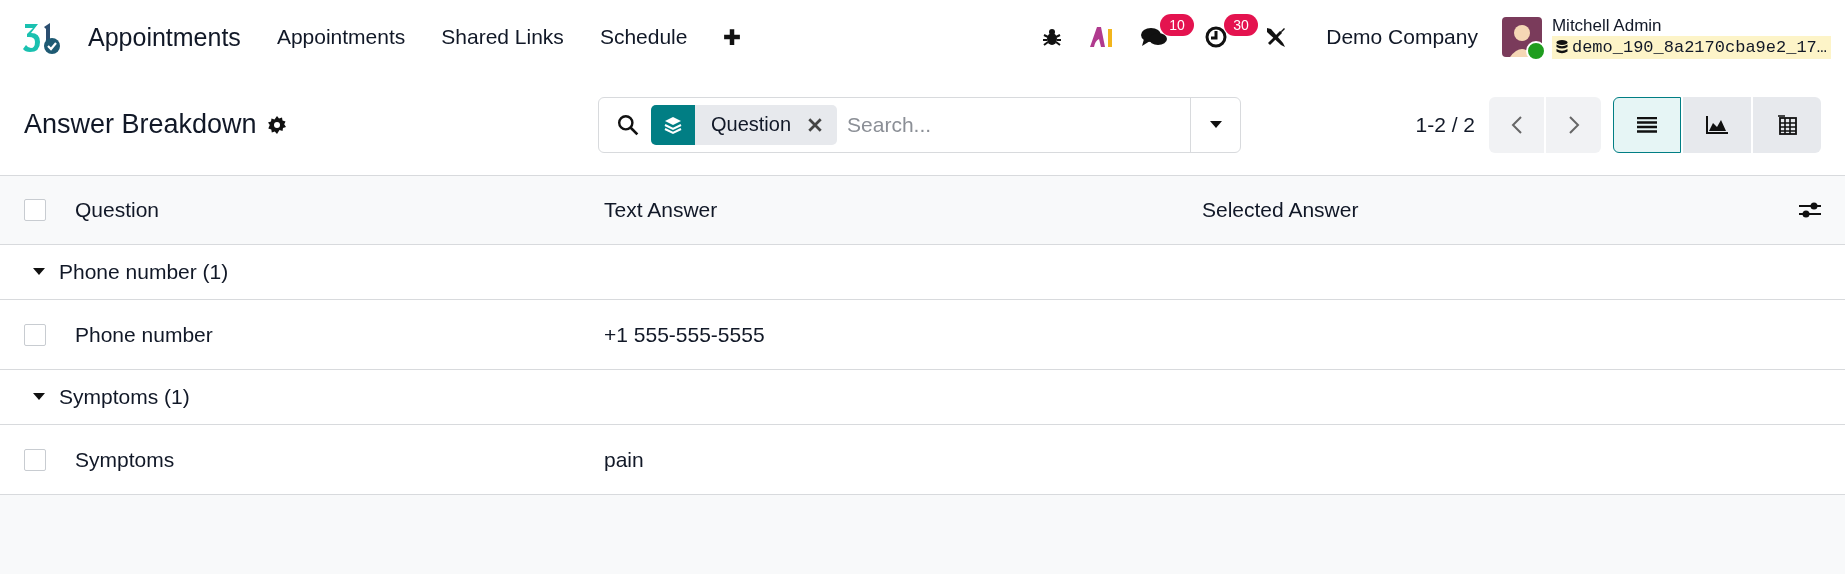 This screenshot has width=1845, height=574. What do you see at coordinates (339, 210) in the screenshot?
I see `column-header: Question` at bounding box center [339, 210].